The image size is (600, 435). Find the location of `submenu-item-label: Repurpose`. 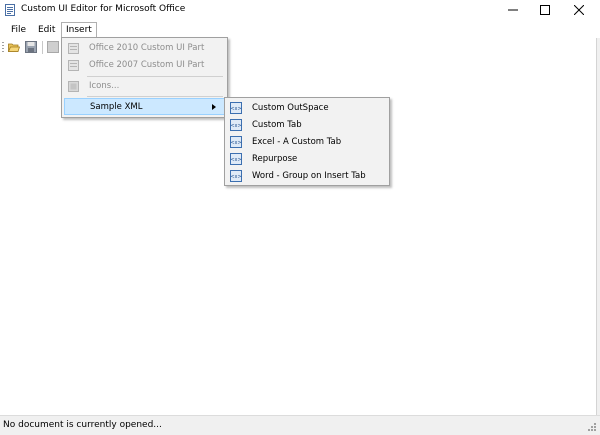

submenu-item-label: Repurpose is located at coordinates (275, 159).